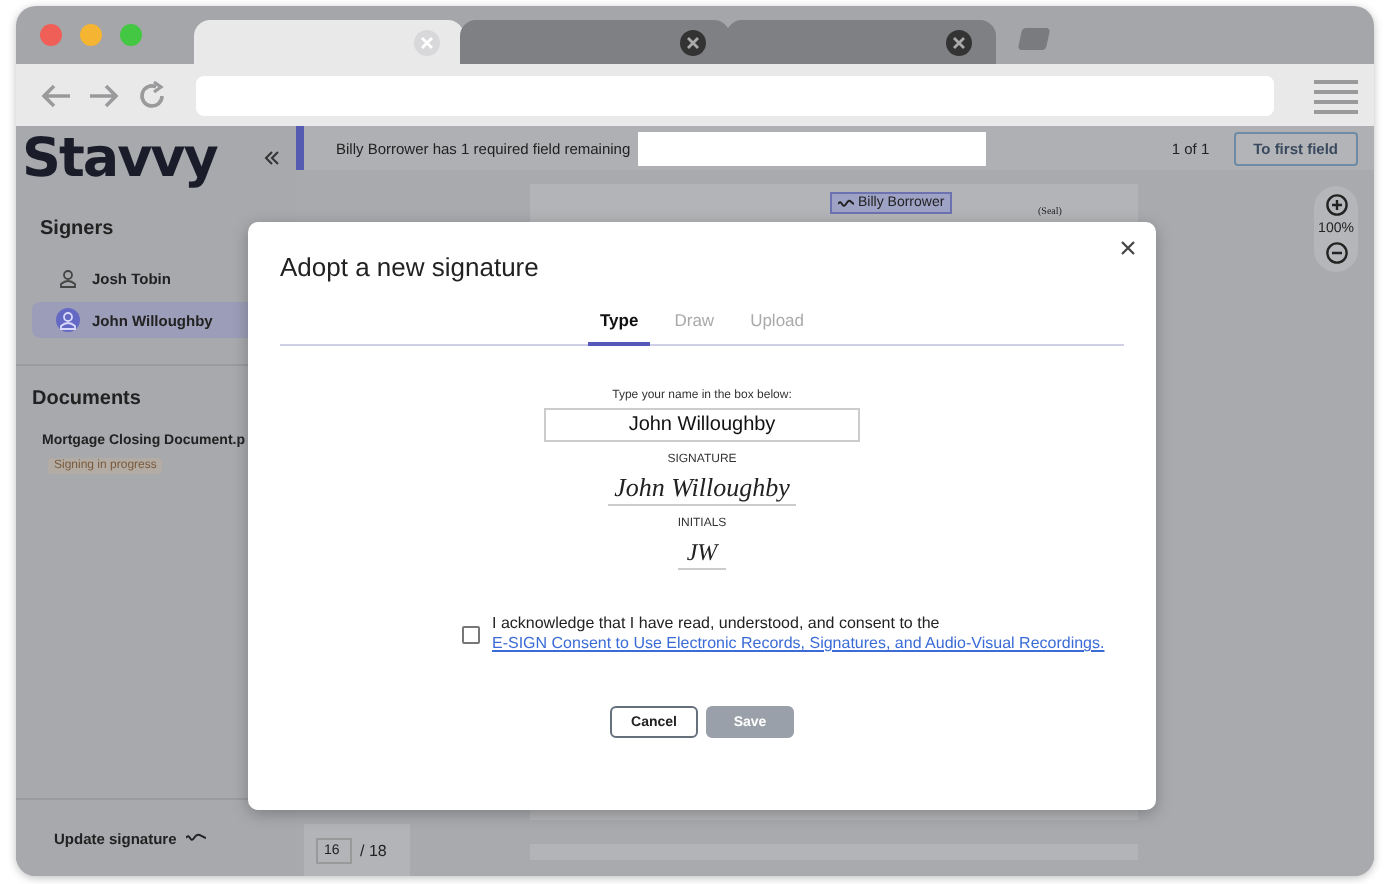 This screenshot has height=884, width=1400. What do you see at coordinates (104, 95) in the screenshot?
I see `forward-icon` at bounding box center [104, 95].